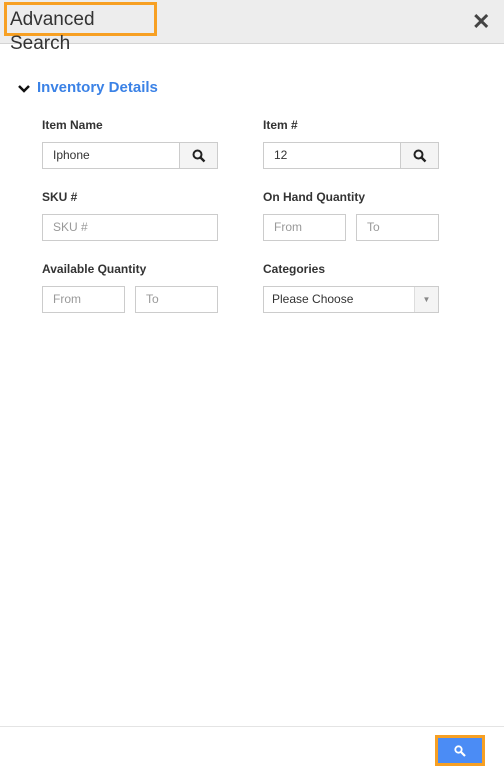  What do you see at coordinates (304, 227) in the screenshot?
I see `on-hand-from-input: From` at bounding box center [304, 227].